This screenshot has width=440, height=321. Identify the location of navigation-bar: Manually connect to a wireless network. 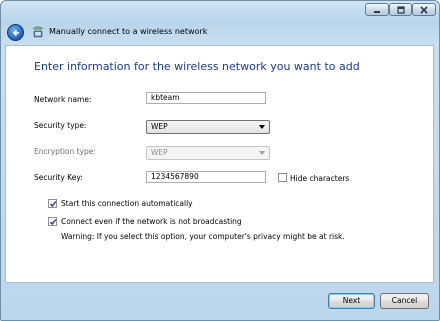
(220, 32).